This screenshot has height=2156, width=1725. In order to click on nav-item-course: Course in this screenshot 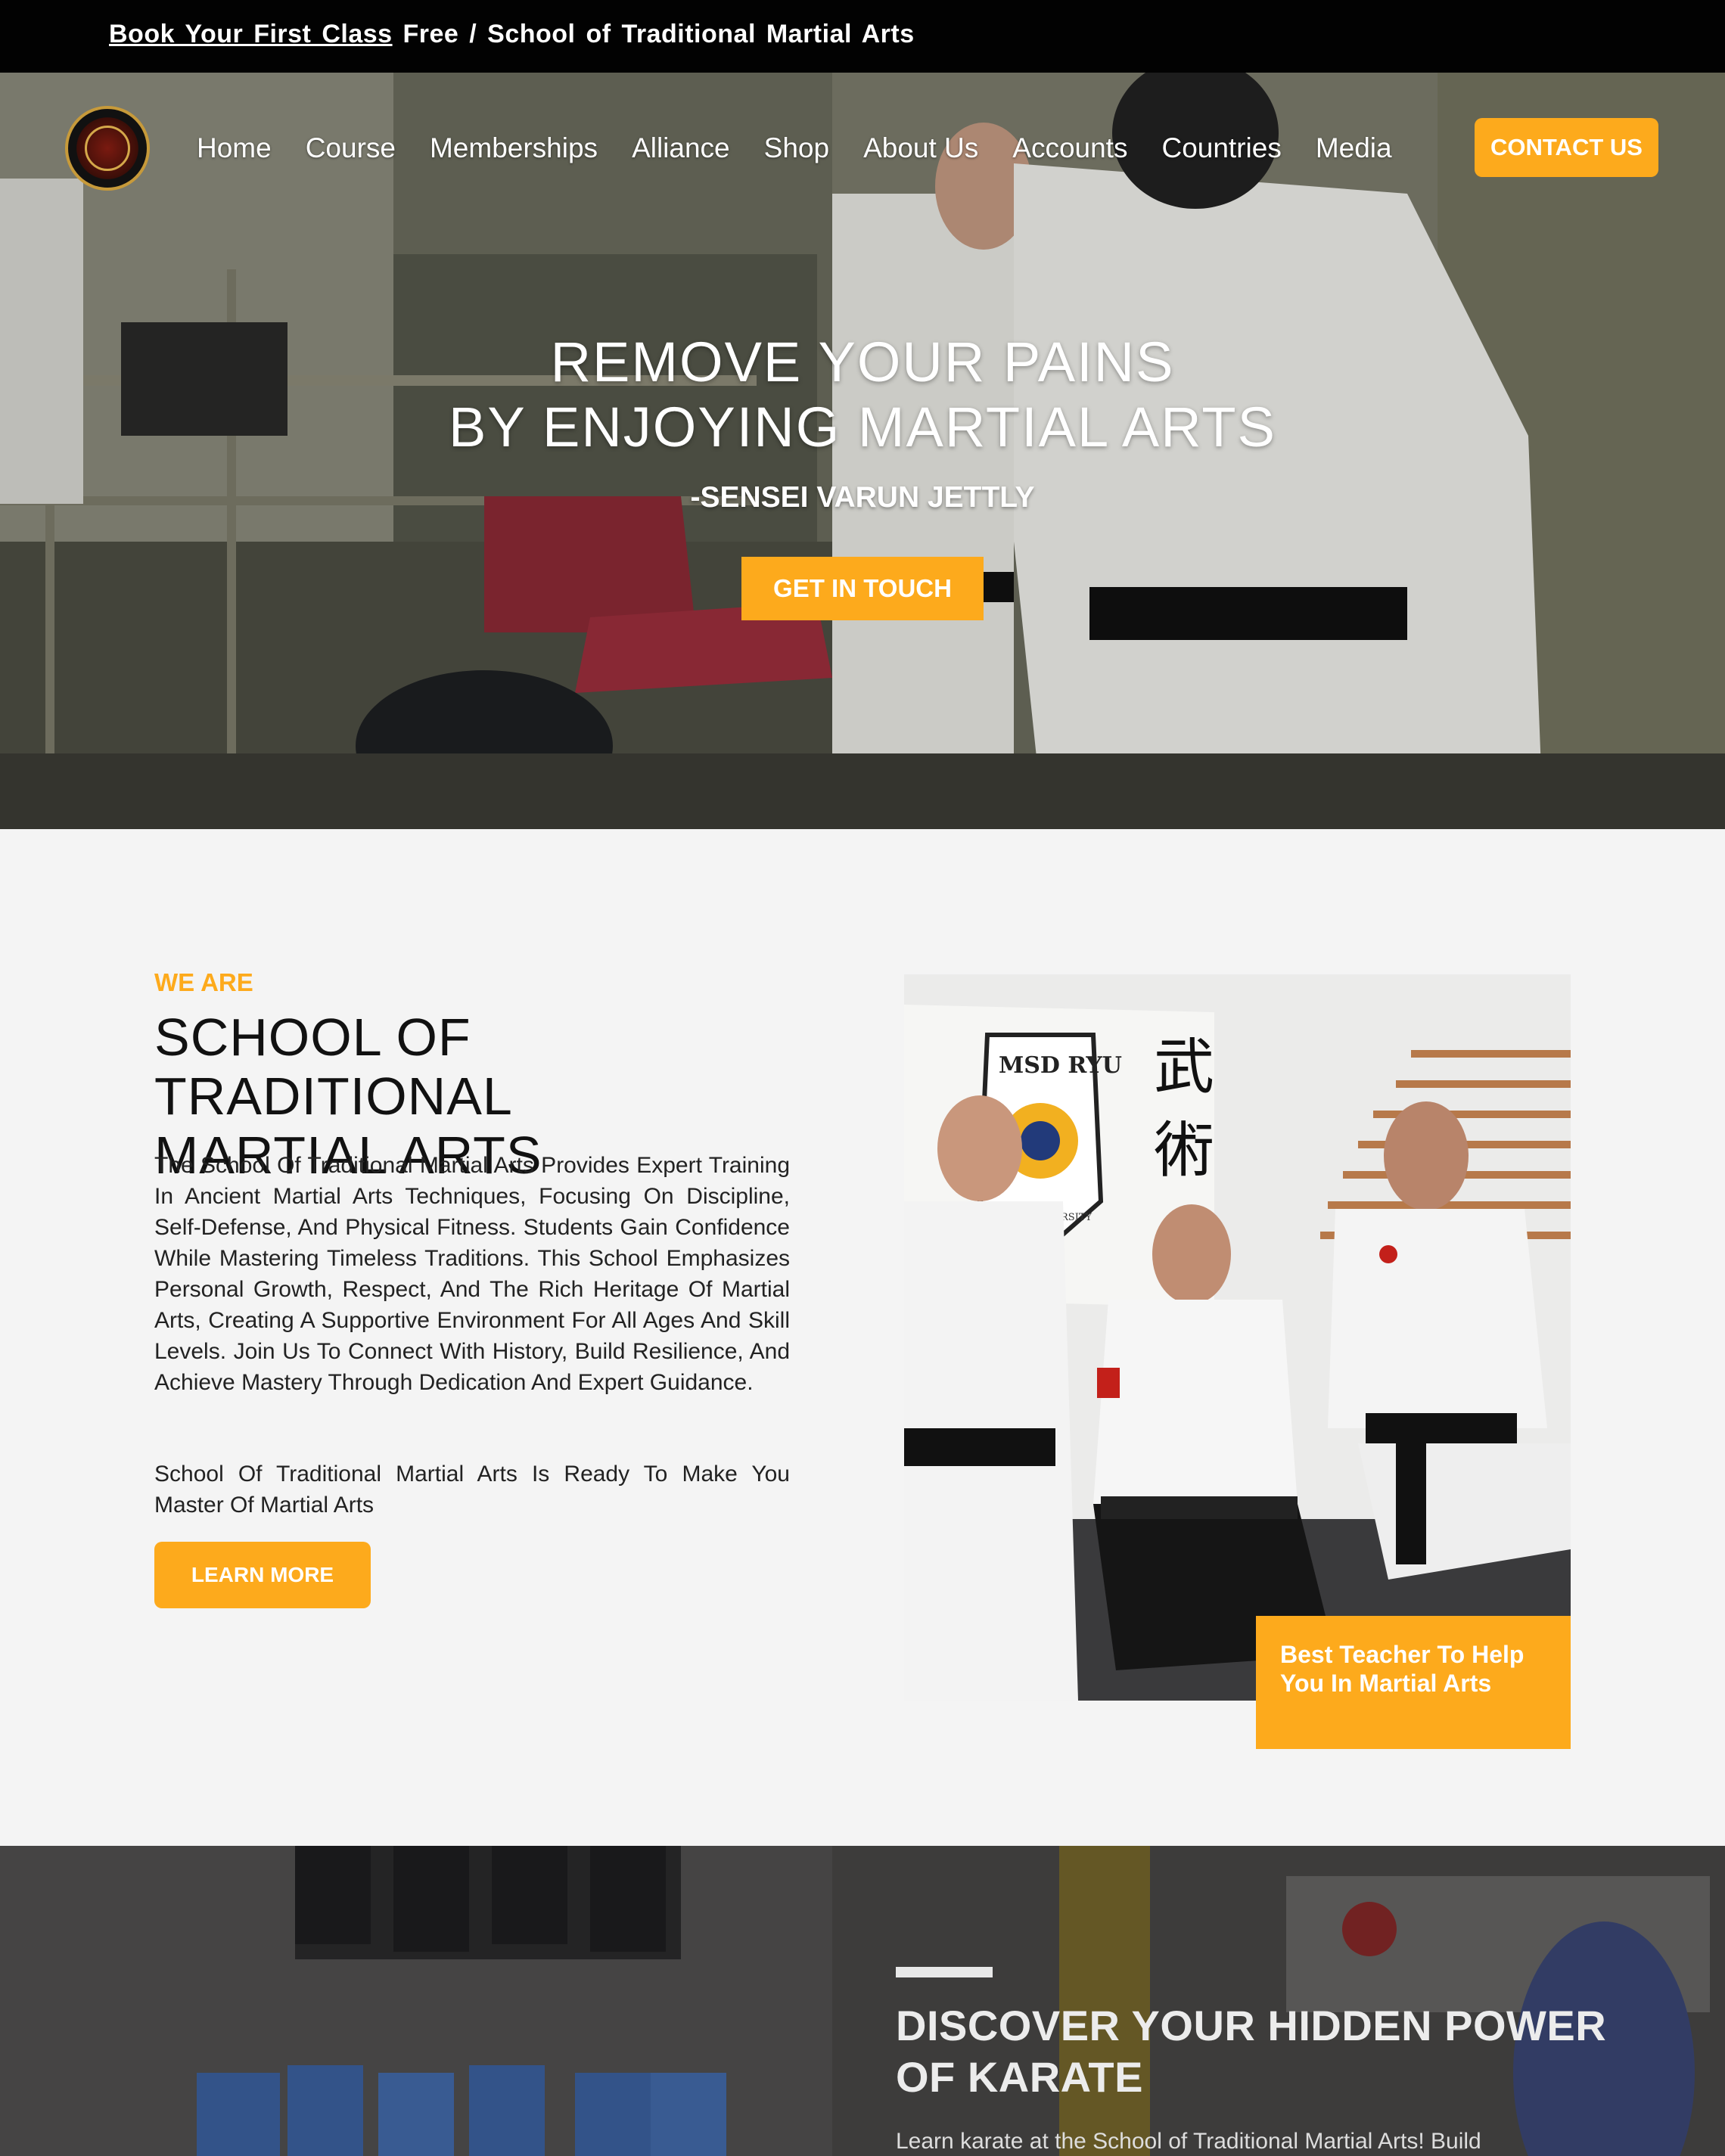, I will do `click(351, 148)`.